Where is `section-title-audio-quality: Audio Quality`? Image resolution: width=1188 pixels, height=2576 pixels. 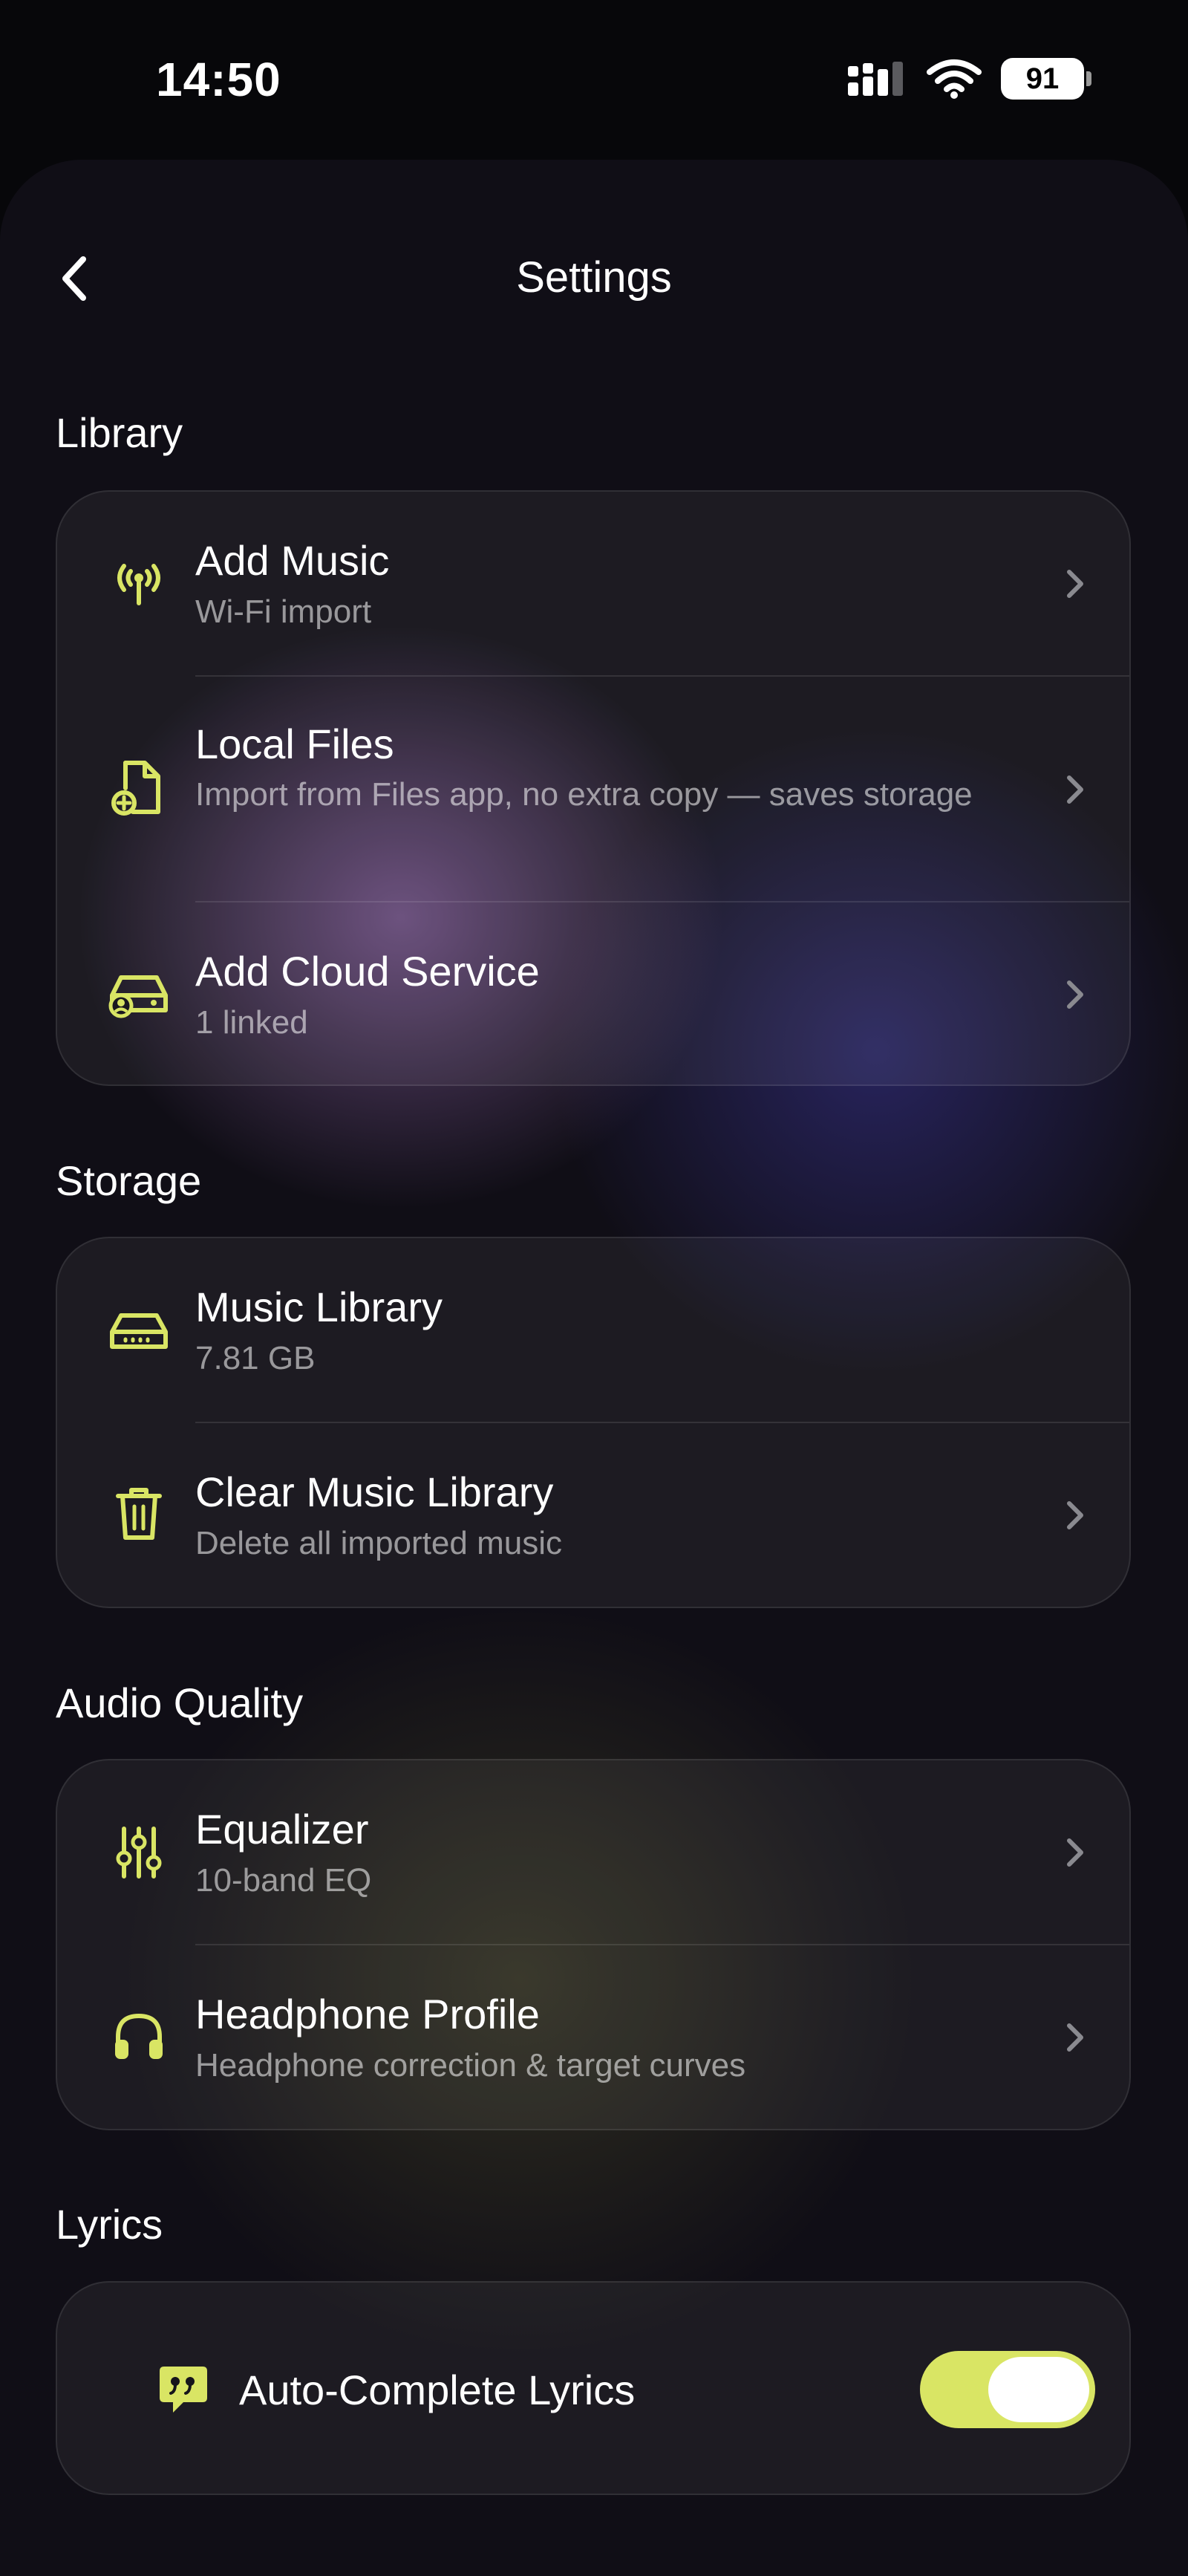
section-title-audio-quality: Audio Quality is located at coordinates (180, 1703).